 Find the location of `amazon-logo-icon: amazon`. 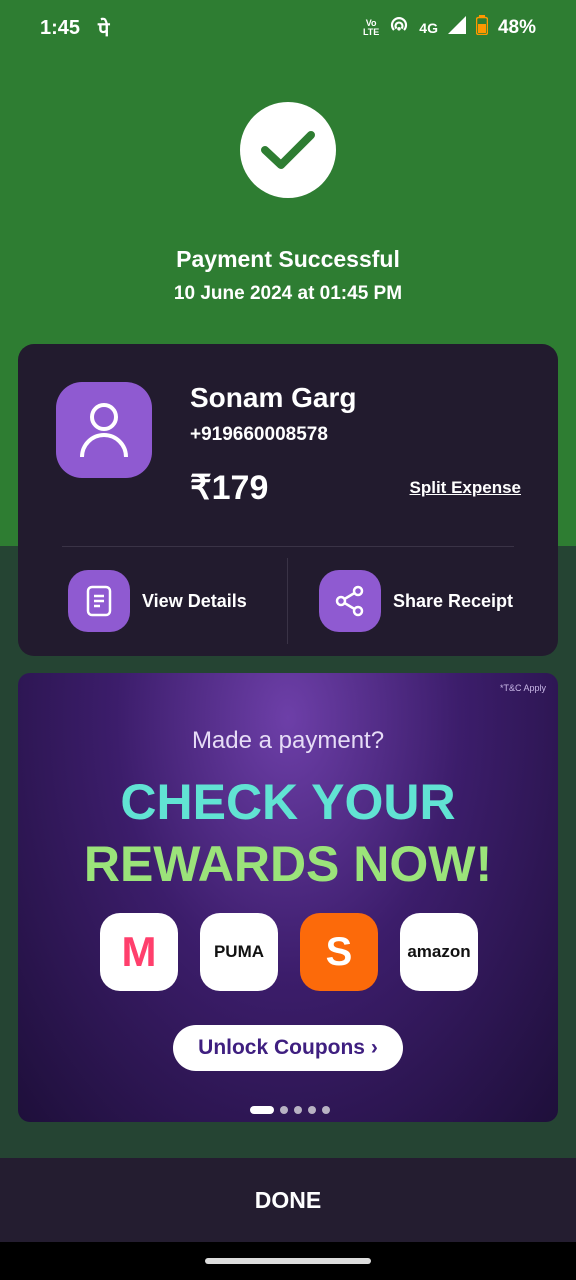

amazon-logo-icon: amazon is located at coordinates (439, 952).